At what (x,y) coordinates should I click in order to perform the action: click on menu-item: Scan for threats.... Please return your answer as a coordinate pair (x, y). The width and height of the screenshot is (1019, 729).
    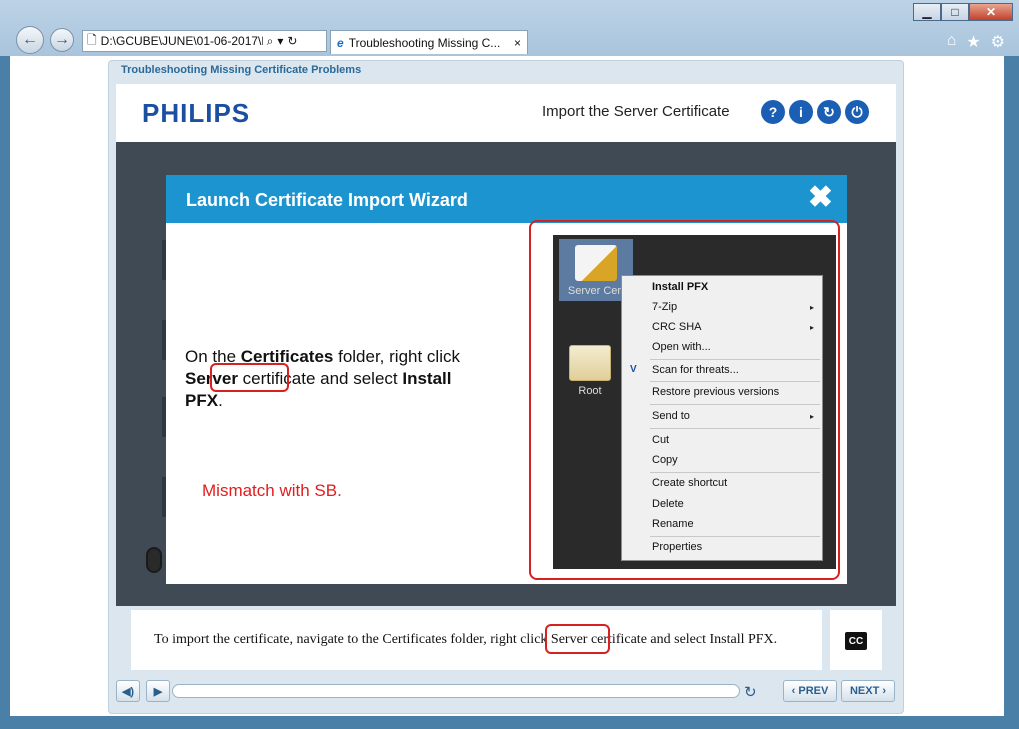
    Looking at the image, I should click on (695, 370).